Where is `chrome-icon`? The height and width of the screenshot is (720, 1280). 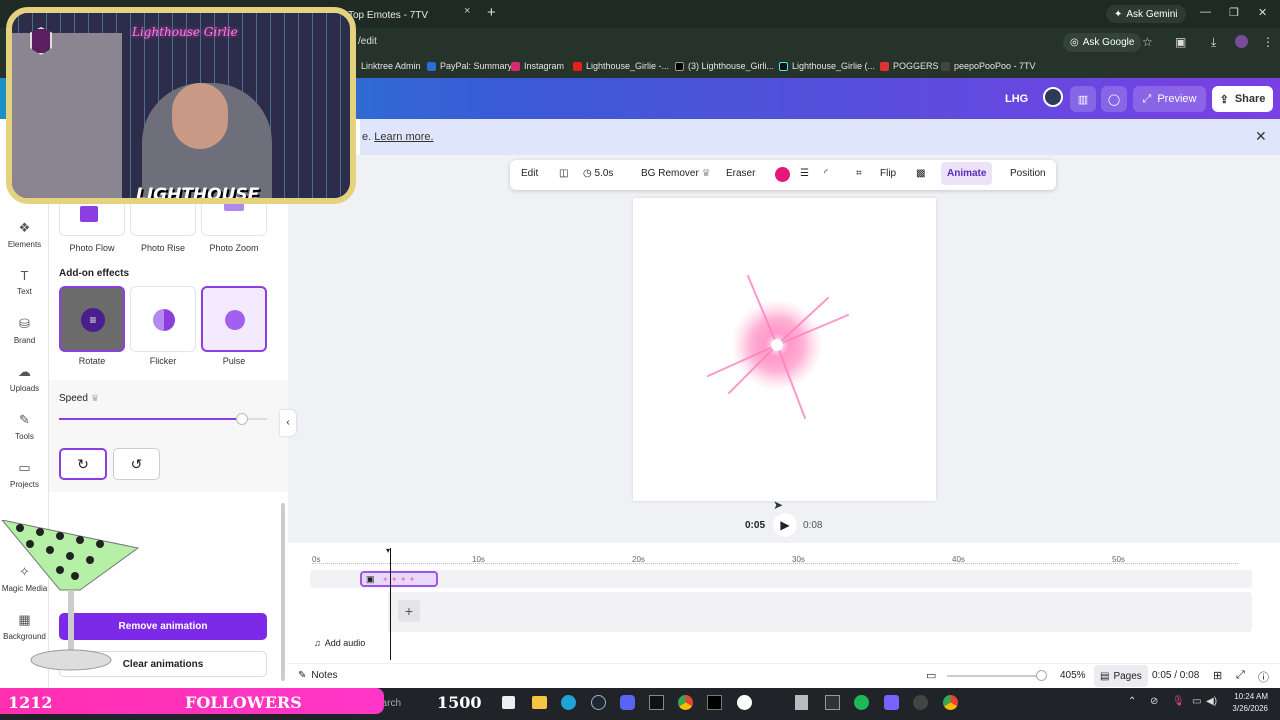 chrome-icon is located at coordinates (685, 702).